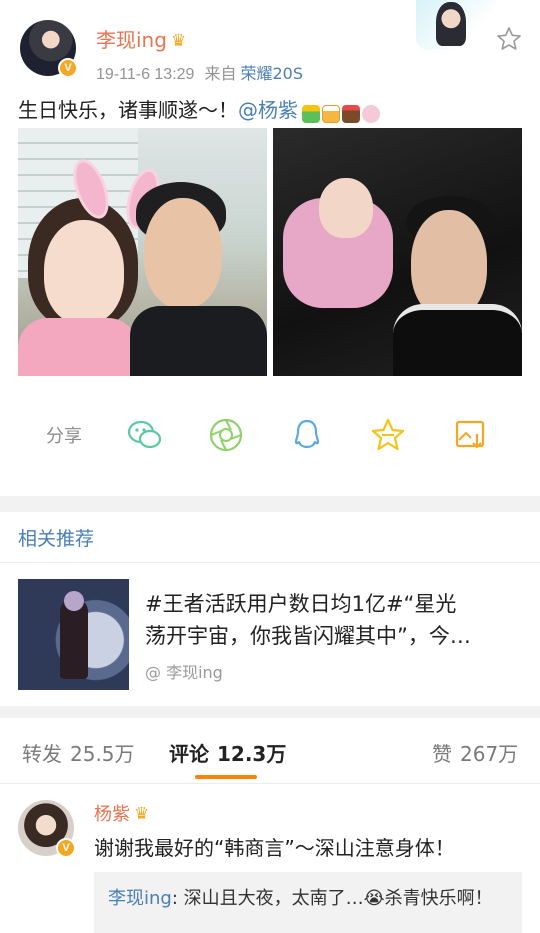 The height and width of the screenshot is (933, 540). I want to click on beer-emoji-icon, so click(331, 113).